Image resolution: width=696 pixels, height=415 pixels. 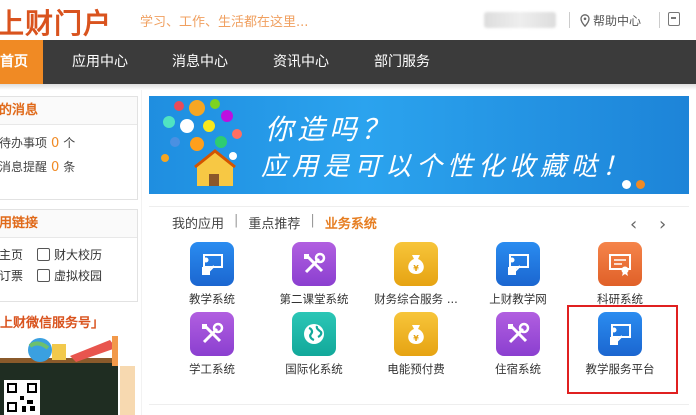 I want to click on reminder-unit: 条, so click(x=69, y=167).